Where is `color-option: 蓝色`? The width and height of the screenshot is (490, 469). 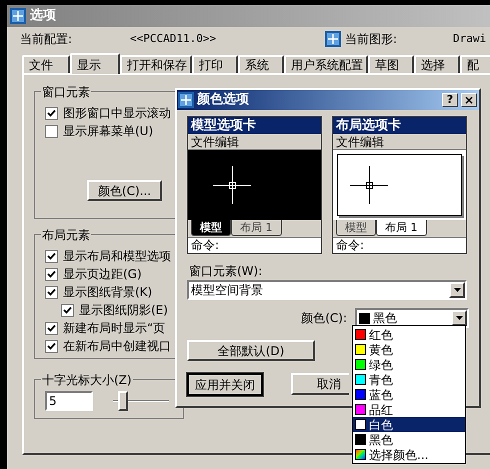
color-option: 蓝色 is located at coordinates (409, 394).